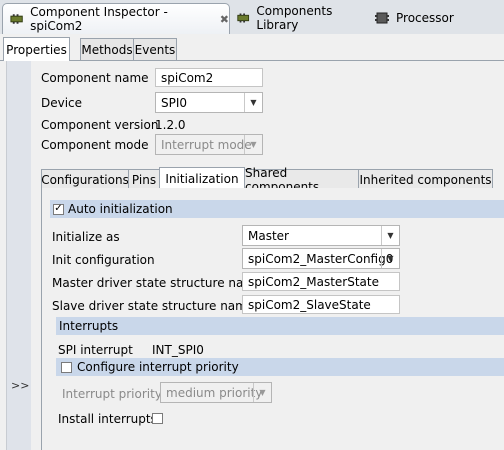 Image resolution: width=504 pixels, height=450 pixels. I want to click on initialize-as-value: Master, so click(268, 235).